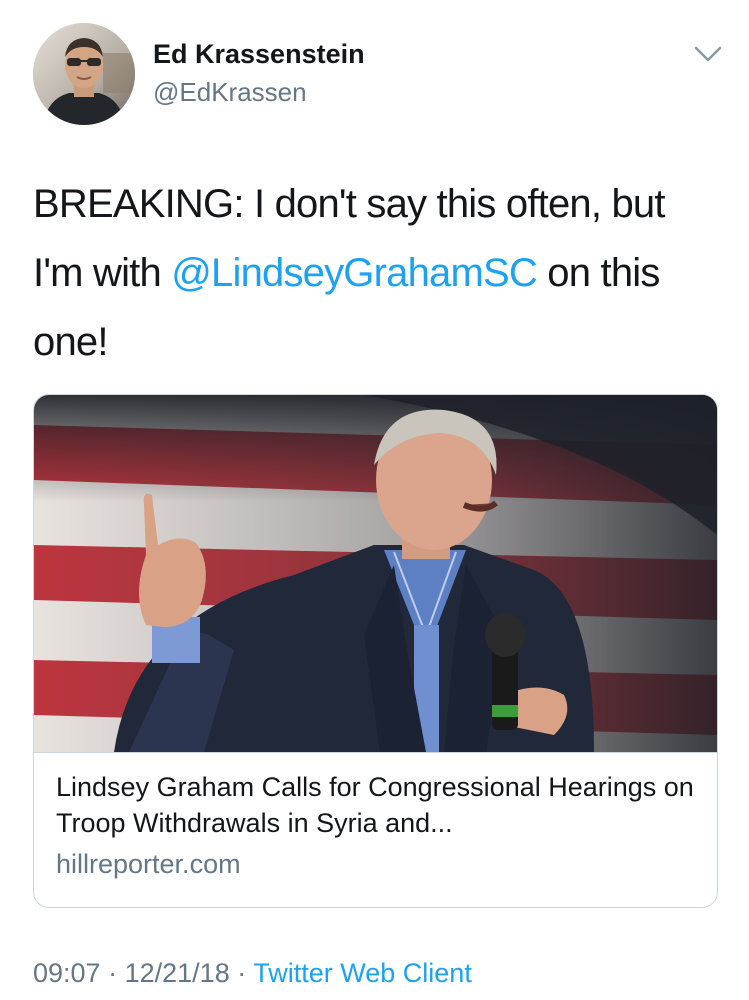 This screenshot has width=749, height=1000. What do you see at coordinates (259, 73) in the screenshot?
I see `author-names: Ed Krassenstein @EdKrassen` at bounding box center [259, 73].